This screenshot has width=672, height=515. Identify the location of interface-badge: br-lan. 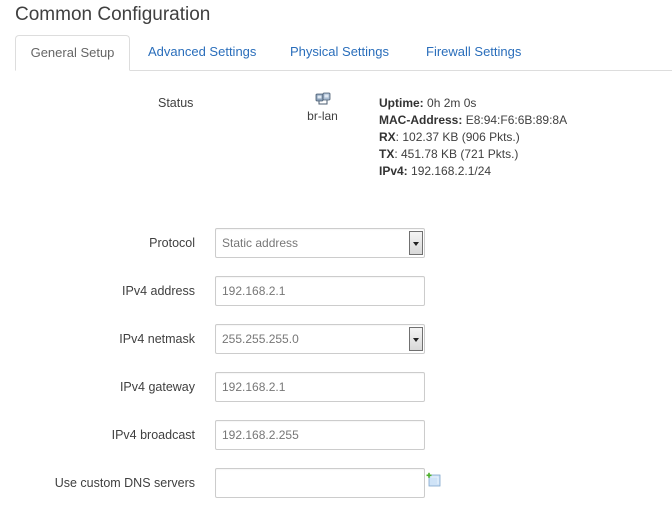
(322, 107).